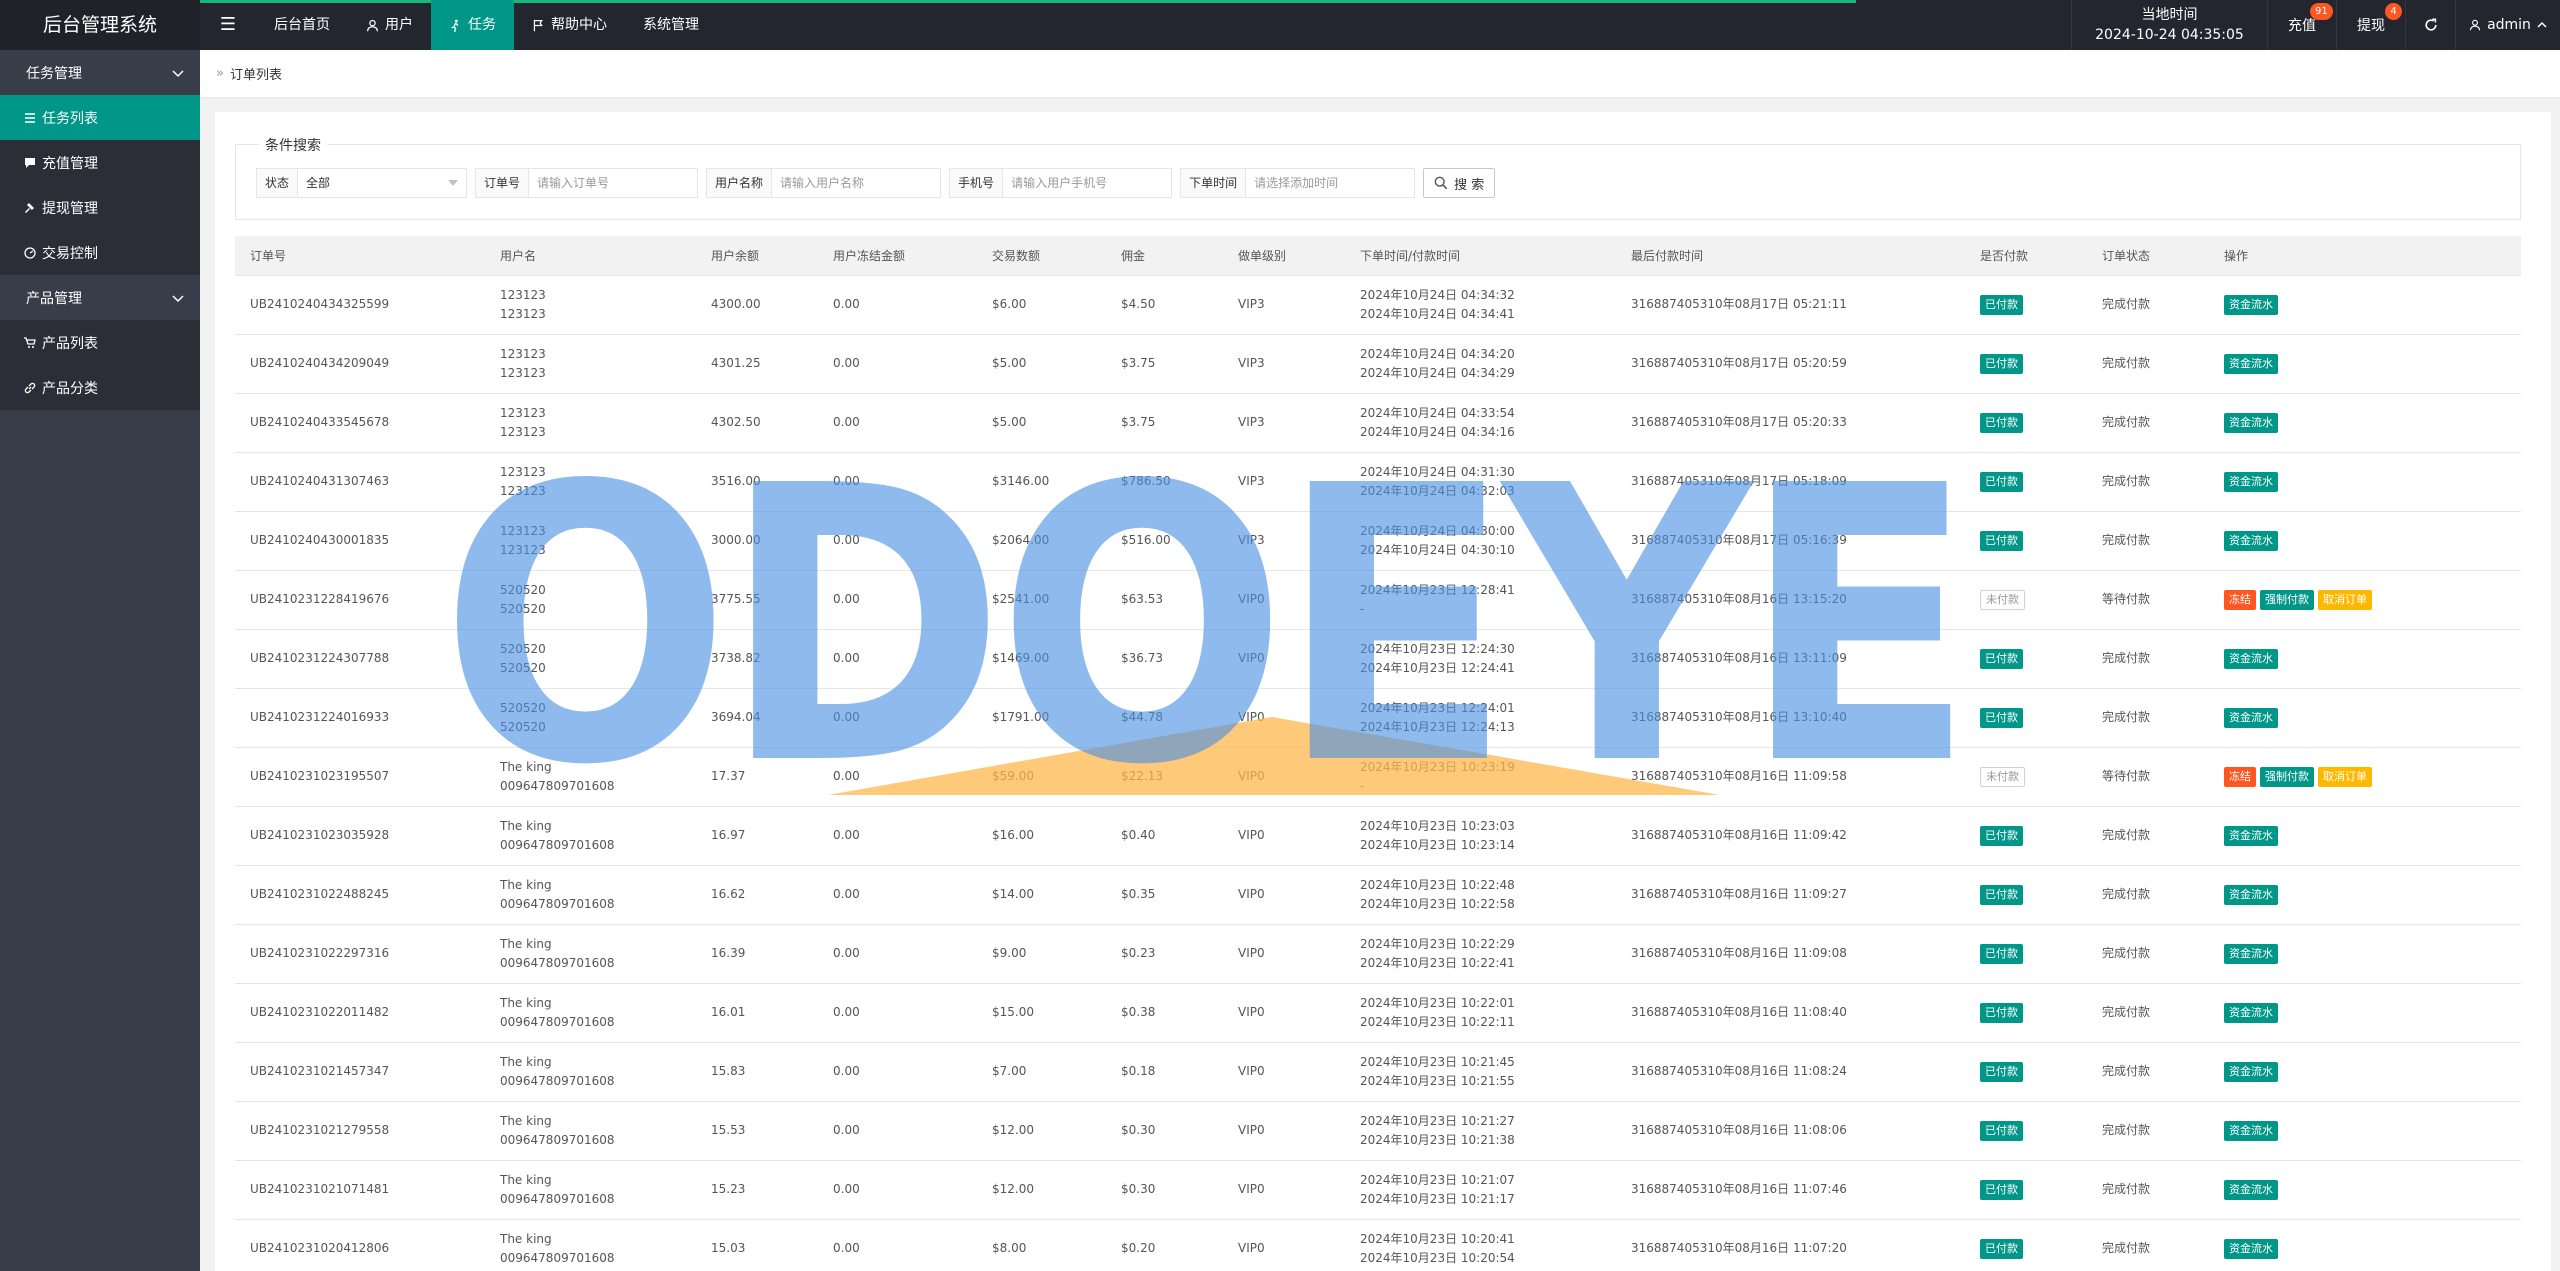  I want to click on username: The king, so click(526, 825).